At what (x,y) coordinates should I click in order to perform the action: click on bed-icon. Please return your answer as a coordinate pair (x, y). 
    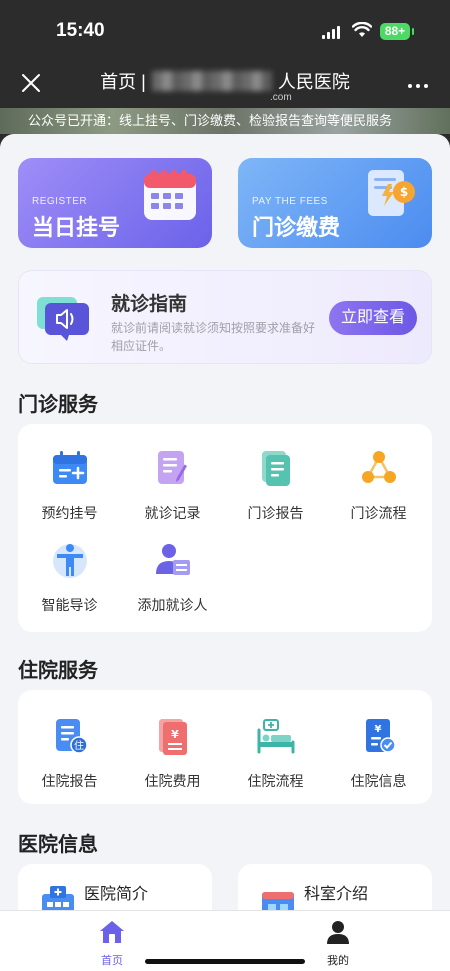
    Looking at the image, I should click on (275, 736).